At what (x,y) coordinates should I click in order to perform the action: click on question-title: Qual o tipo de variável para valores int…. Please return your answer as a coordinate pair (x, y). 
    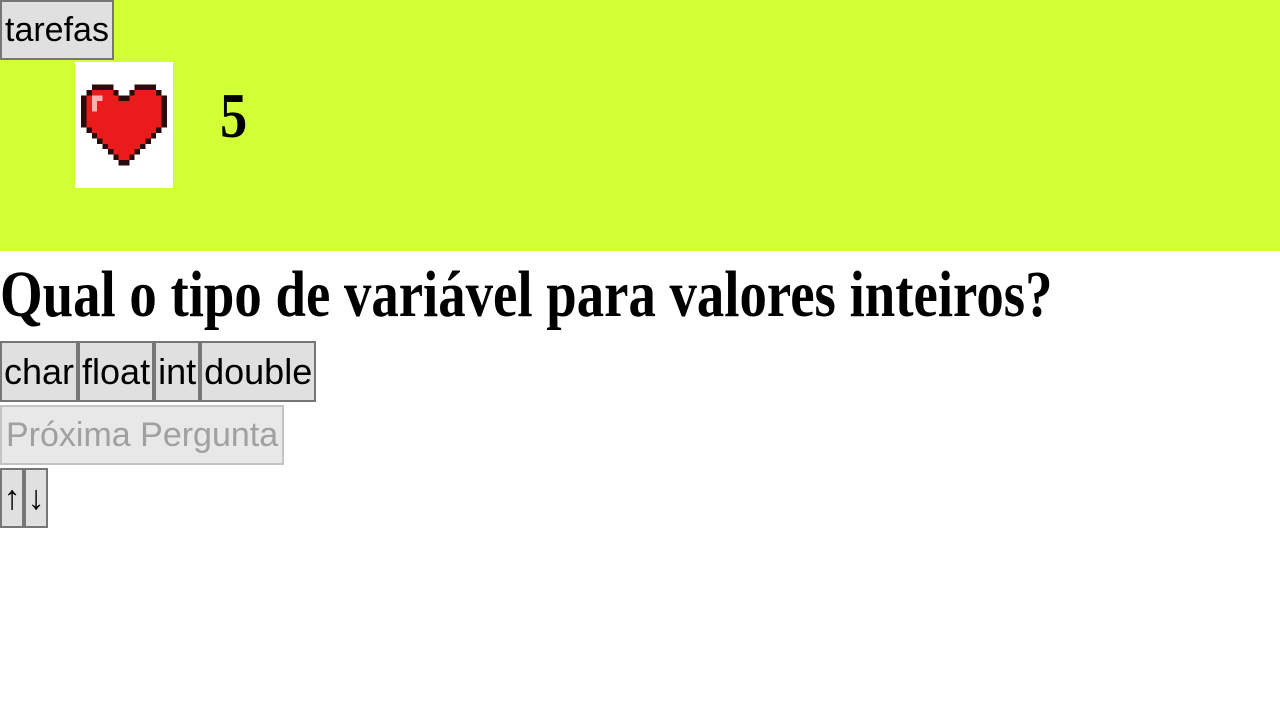
    Looking at the image, I should click on (526, 294).